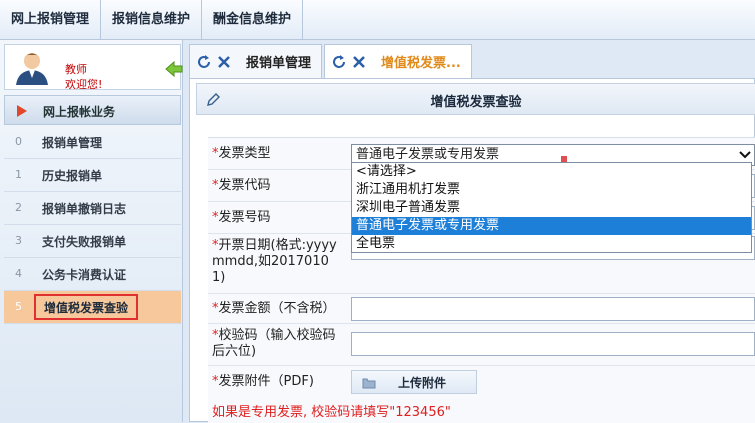  I want to click on upload-attachment-button: 上传附件, so click(414, 382).